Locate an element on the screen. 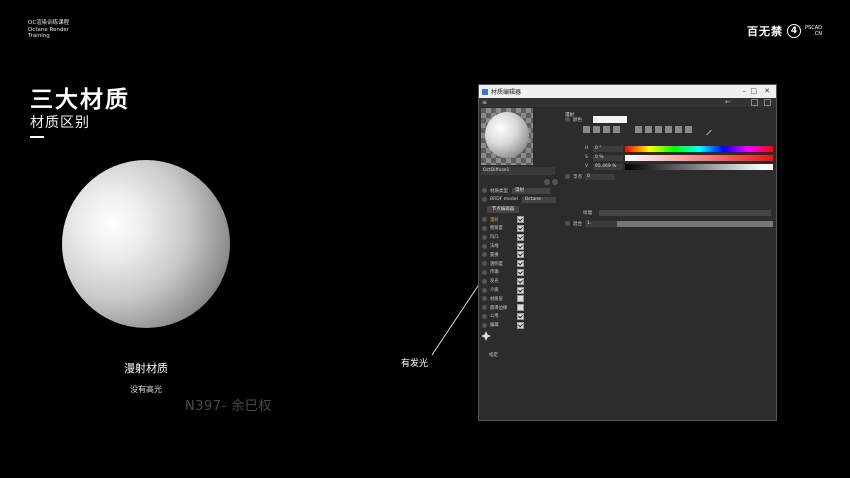 This screenshot has width=850, height=478. material-name-field: OctDiffuse1 is located at coordinates (518, 171).